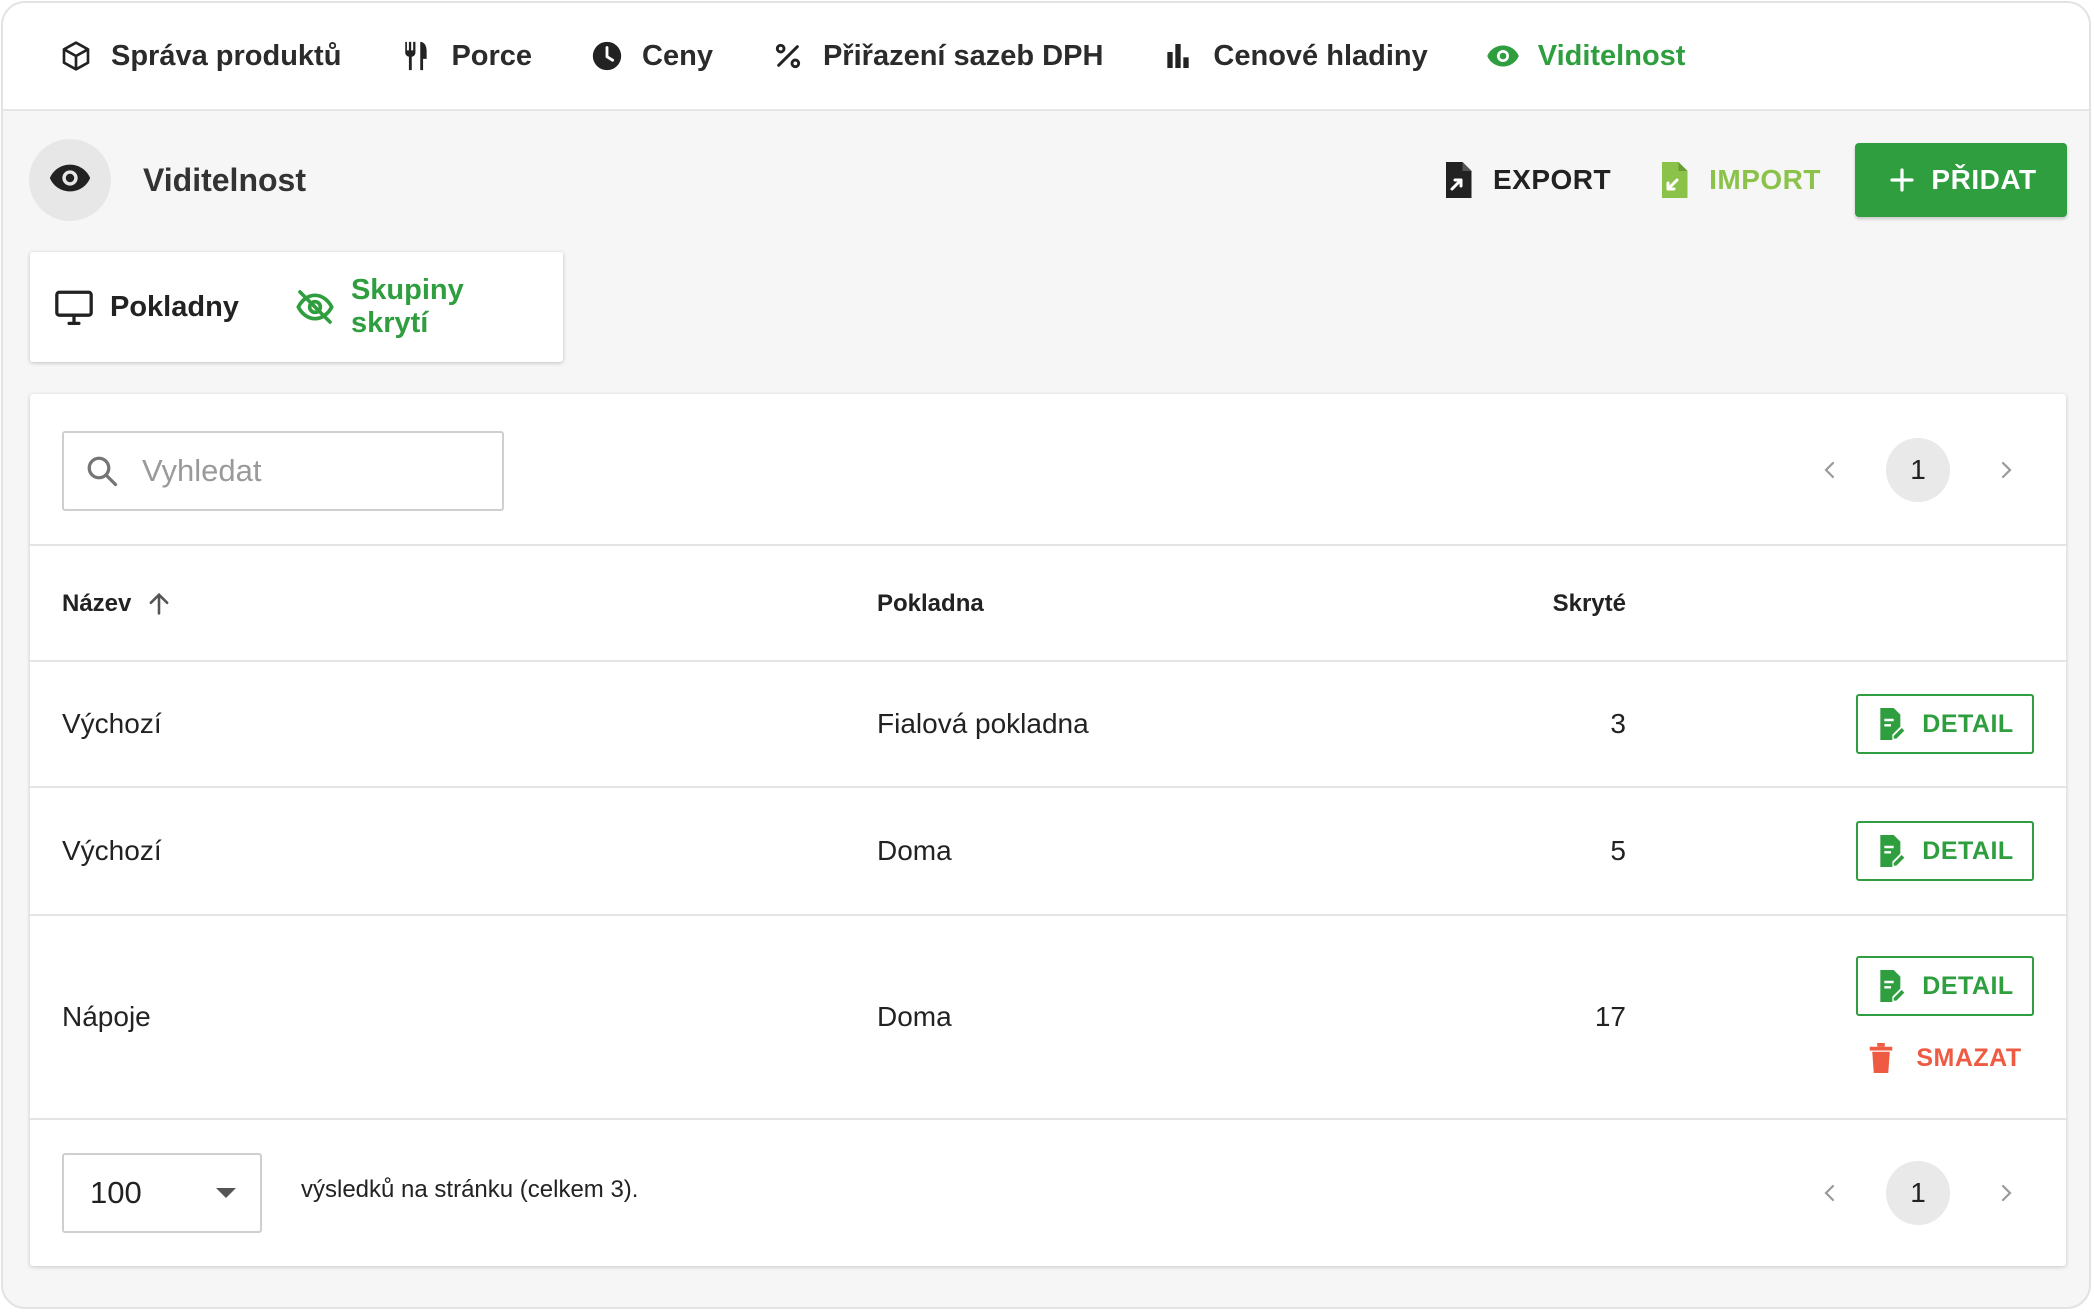 This screenshot has width=2094, height=1312. I want to click on add-label: PŘIDAT, so click(1984, 179).